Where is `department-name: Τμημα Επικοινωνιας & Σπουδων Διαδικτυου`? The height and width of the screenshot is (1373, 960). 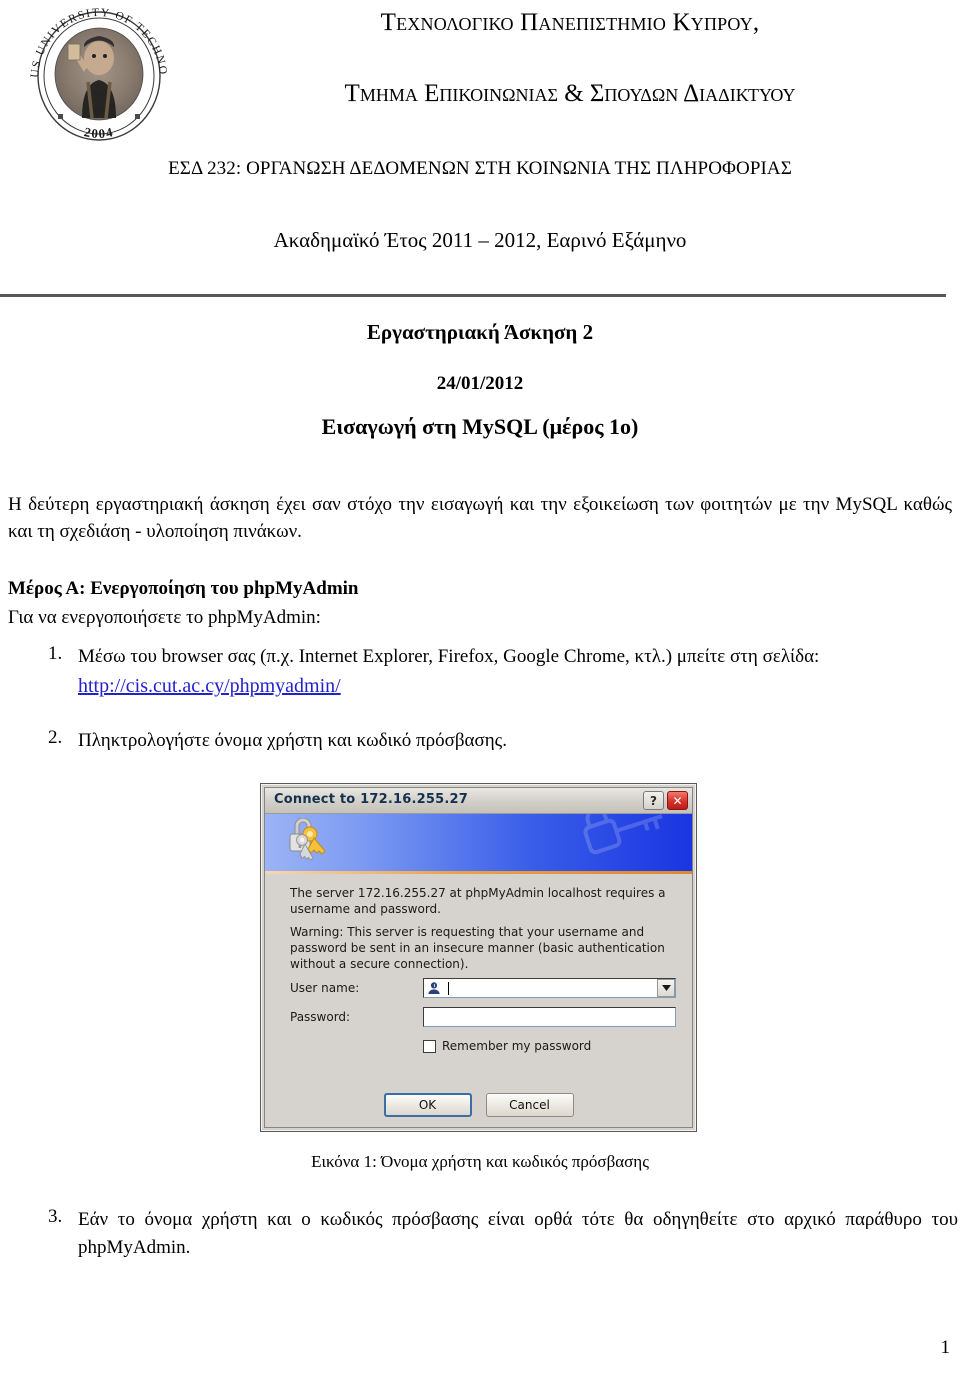
department-name: Τμημα Επικοινωνιας & Σπουδων Διαδικτυου is located at coordinates (570, 93).